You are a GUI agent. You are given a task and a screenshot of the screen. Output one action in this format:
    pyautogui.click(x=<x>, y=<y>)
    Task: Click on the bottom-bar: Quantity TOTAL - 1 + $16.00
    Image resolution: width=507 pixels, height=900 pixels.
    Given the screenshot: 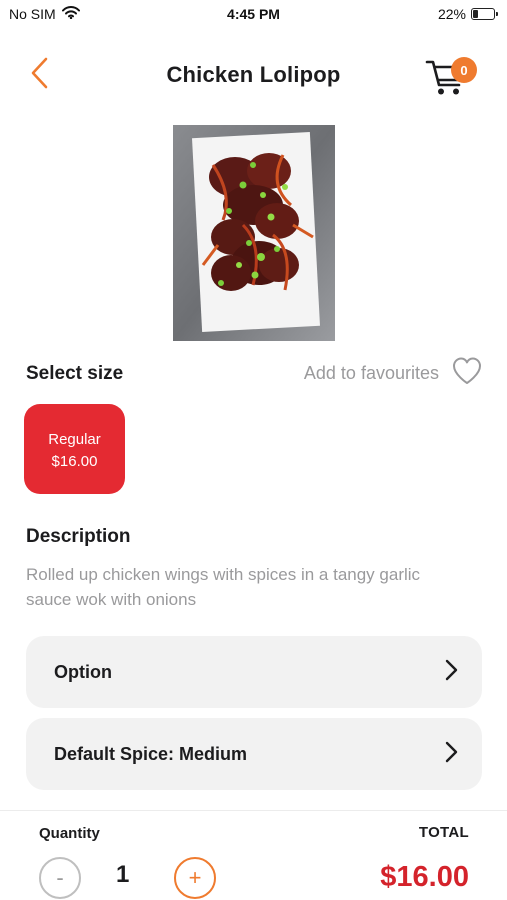 What is the action you would take?
    pyautogui.click(x=253, y=855)
    